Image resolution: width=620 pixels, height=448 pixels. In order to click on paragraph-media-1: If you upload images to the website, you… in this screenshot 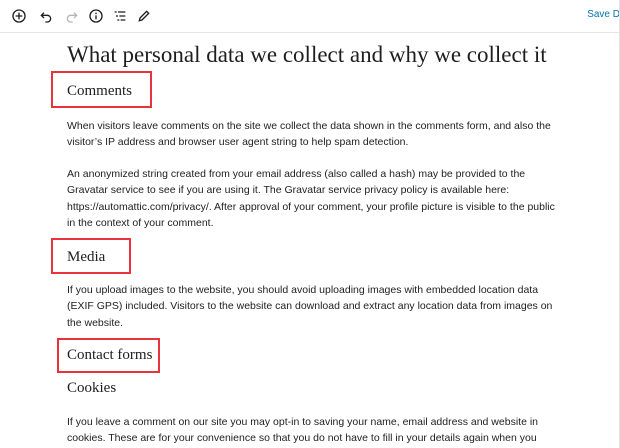, I will do `click(312, 306)`.